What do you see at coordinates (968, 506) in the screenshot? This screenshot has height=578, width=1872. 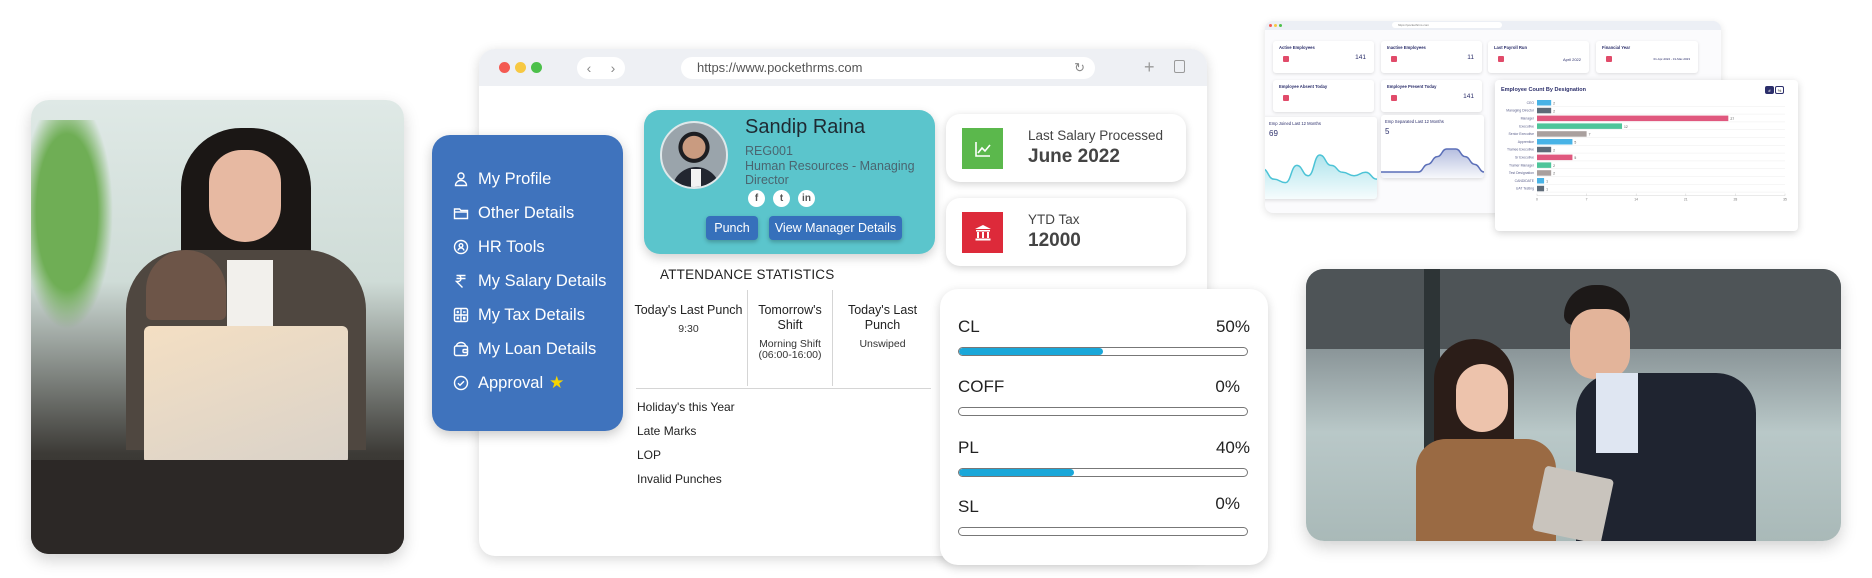 I see `leave-type: SL` at bounding box center [968, 506].